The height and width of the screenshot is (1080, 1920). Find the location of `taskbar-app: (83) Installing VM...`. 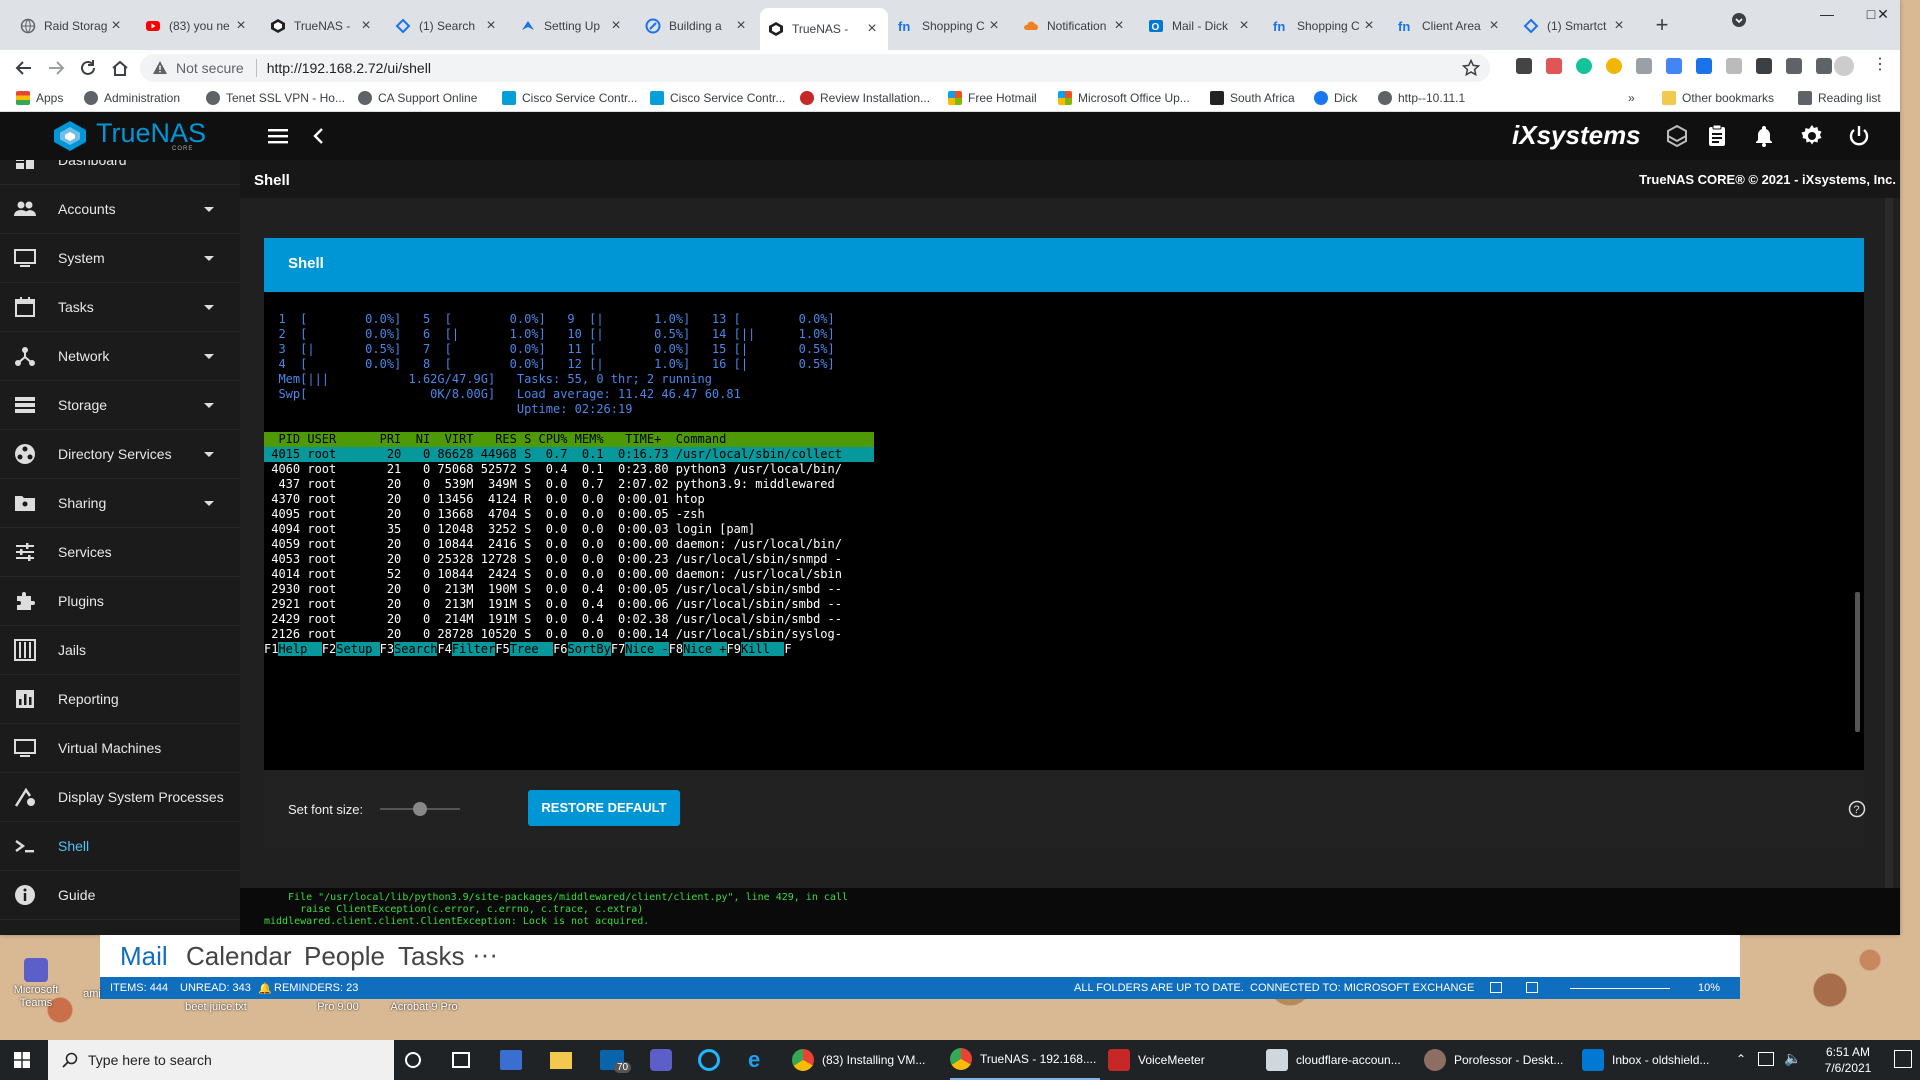

taskbar-app: (83) Installing VM... is located at coordinates (867, 1060).